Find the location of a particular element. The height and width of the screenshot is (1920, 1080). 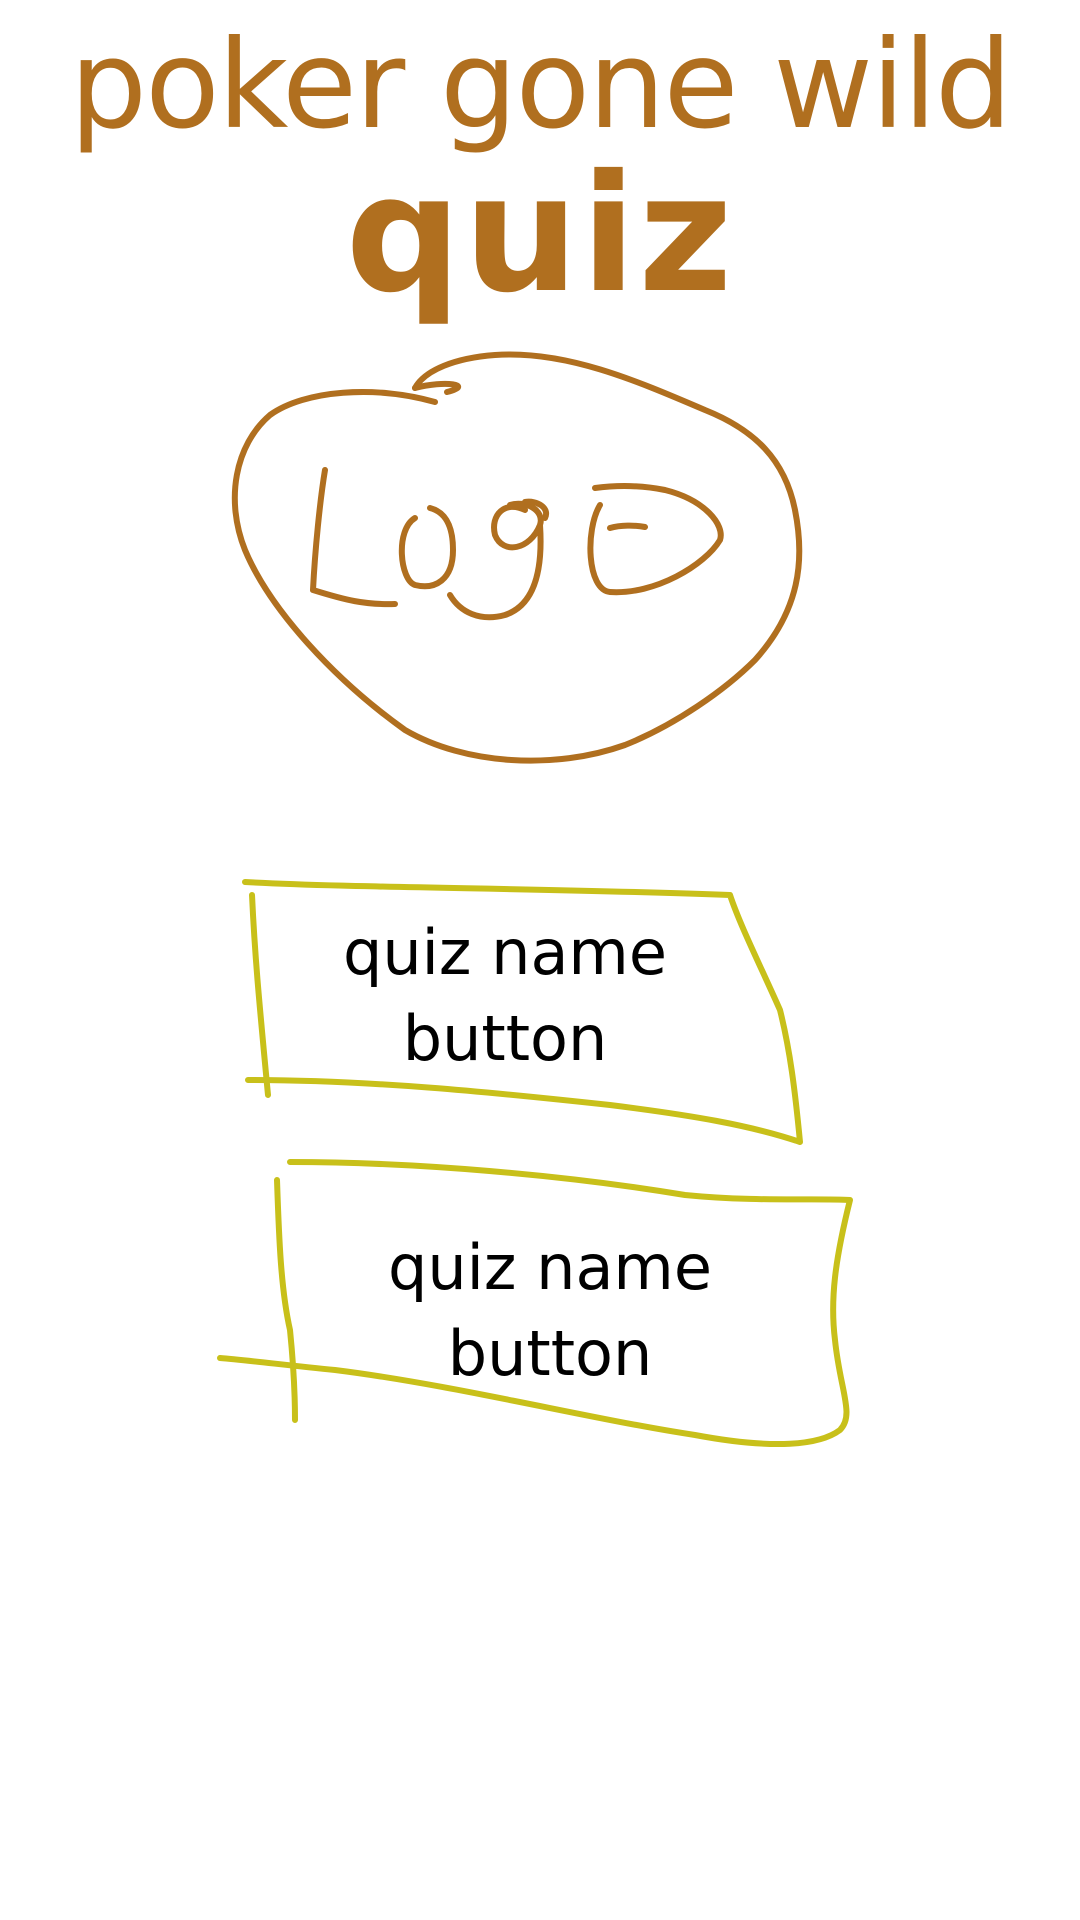

logo-letter-o is located at coordinates (427, 547).